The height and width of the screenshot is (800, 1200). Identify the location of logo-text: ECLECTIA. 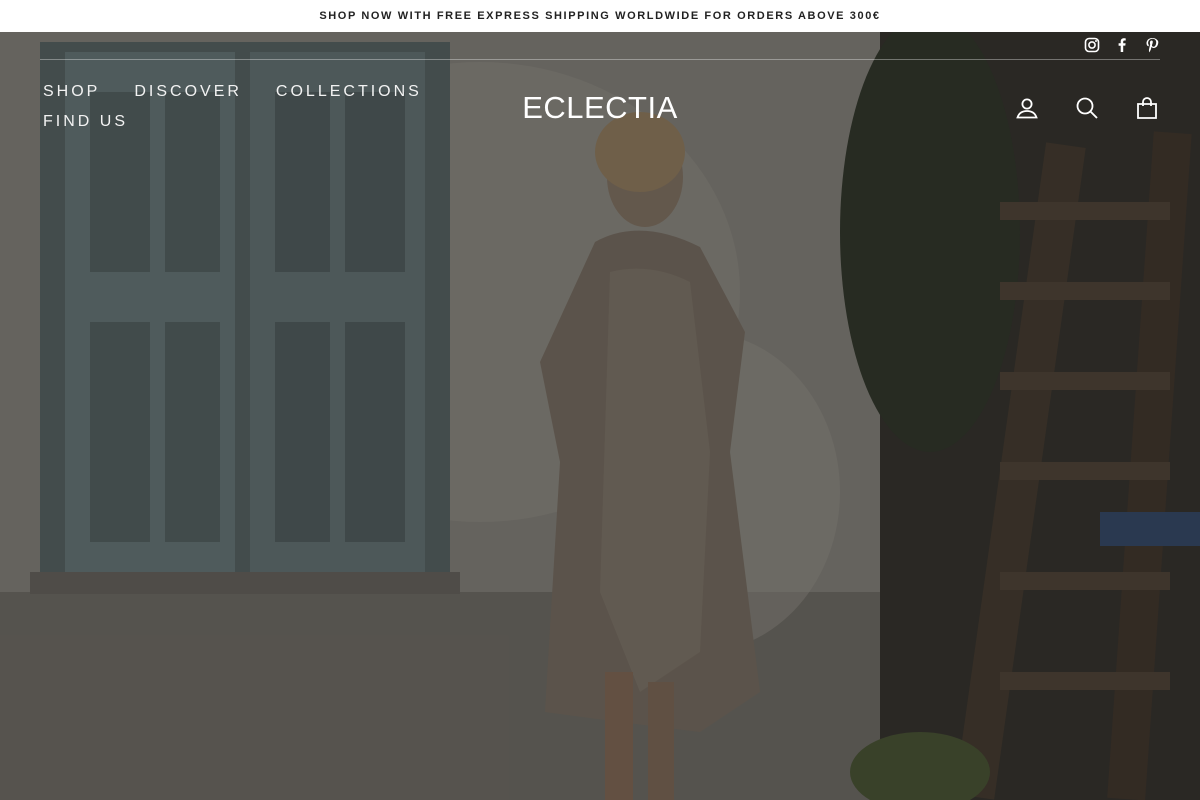
(600, 107).